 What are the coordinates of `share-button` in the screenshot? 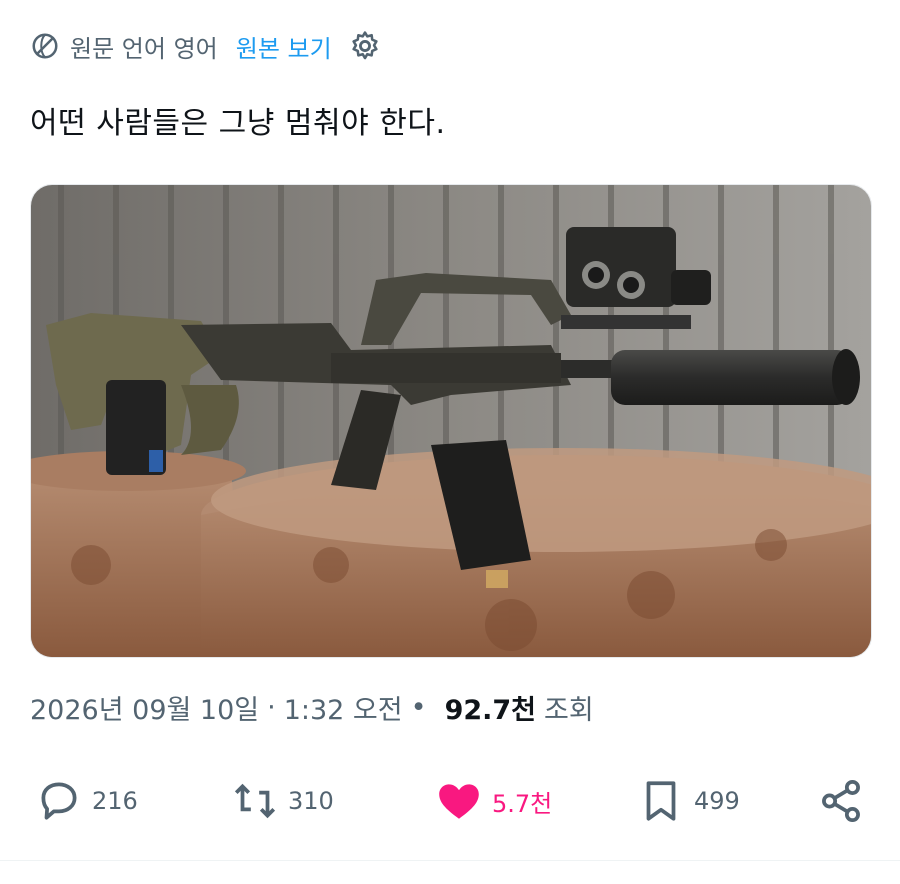 It's located at (841, 801).